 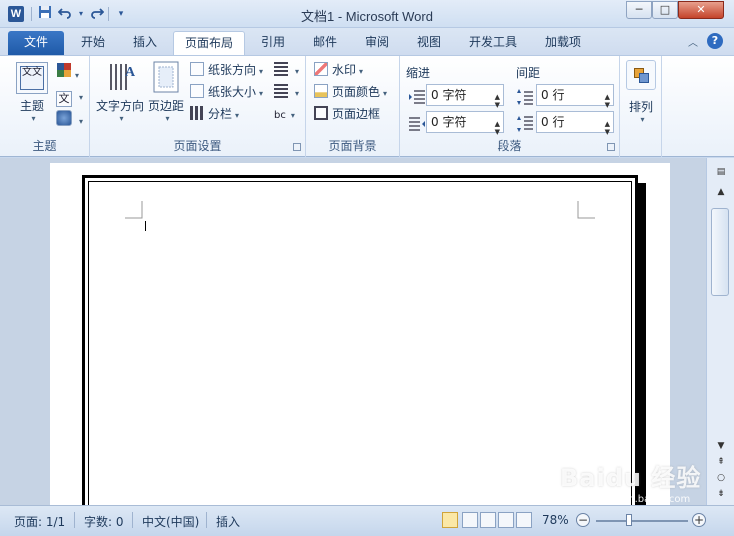 I want to click on theme-fonts-button: 文 ▾, so click(x=69, y=96).